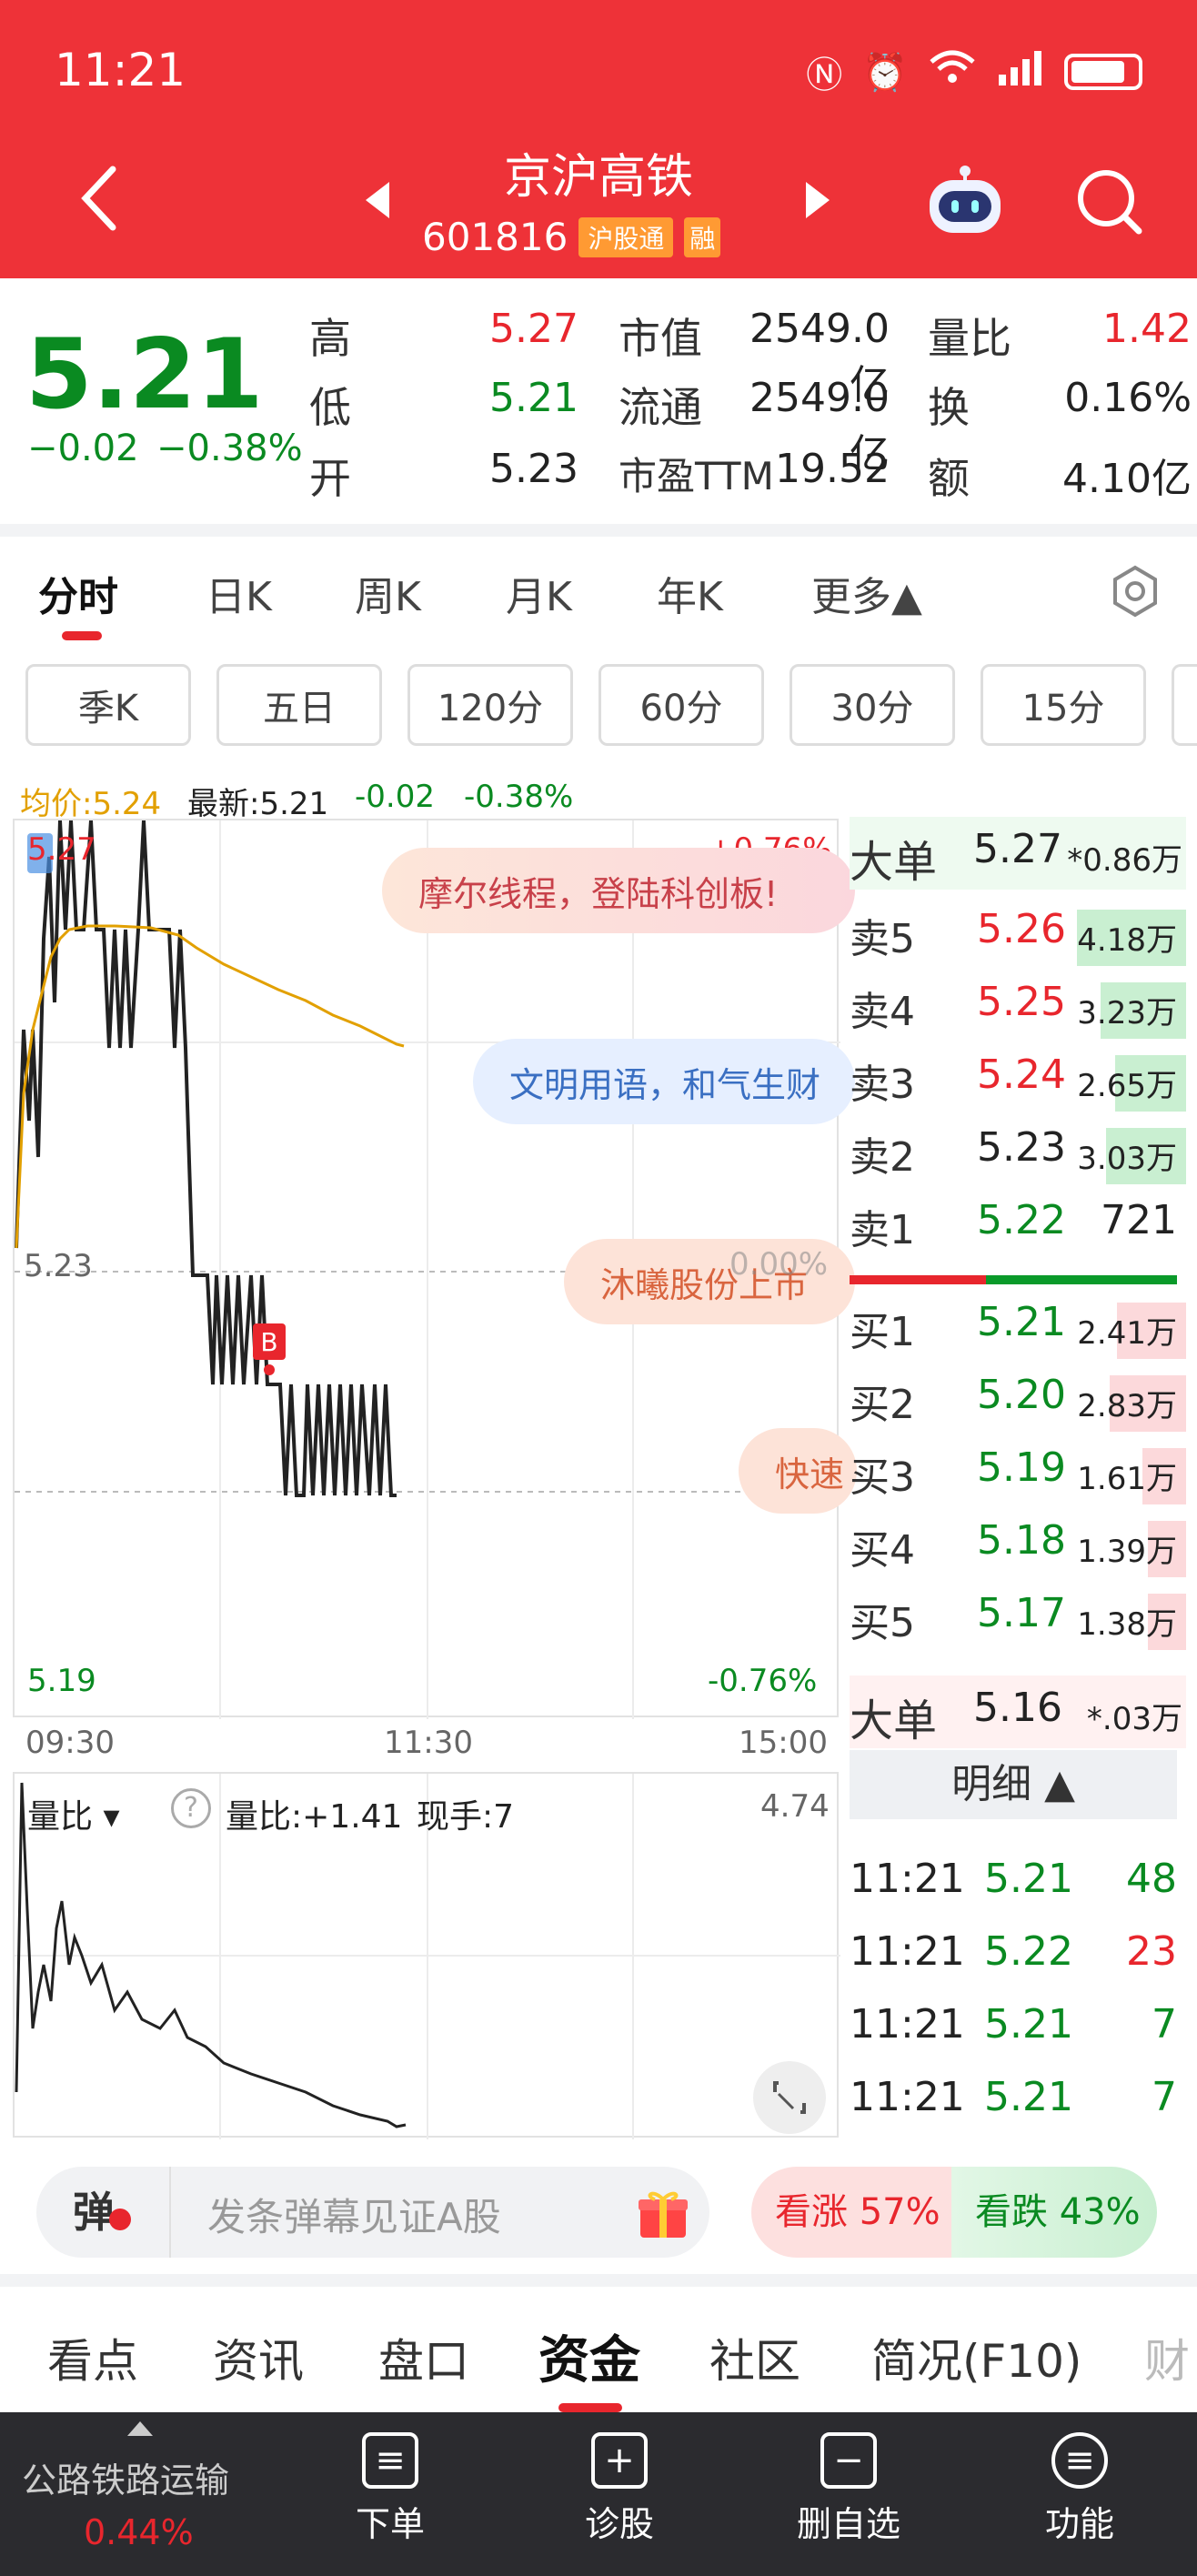 The image size is (1197, 2576). I want to click on open-label: 开, so click(330, 478).